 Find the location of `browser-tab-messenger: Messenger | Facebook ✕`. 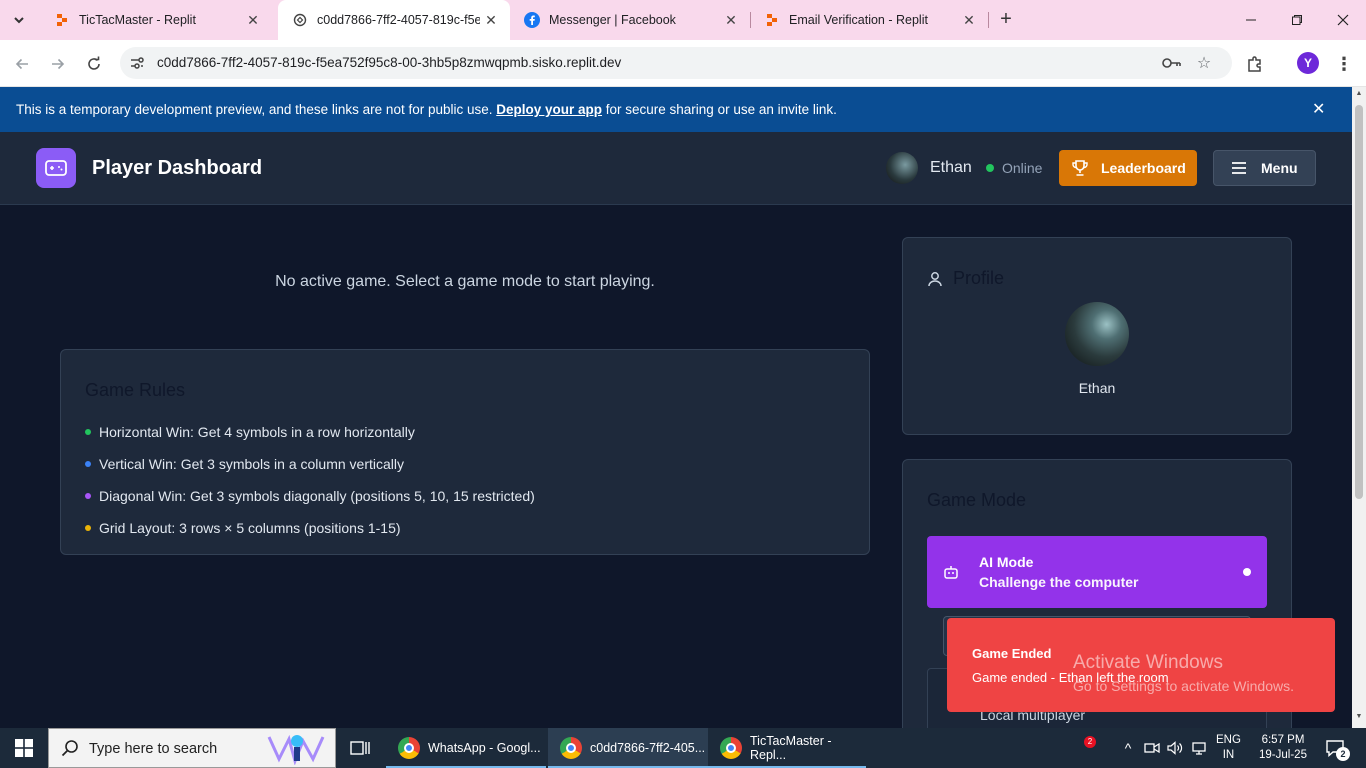

browser-tab-messenger: Messenger | Facebook ✕ is located at coordinates (630, 20).